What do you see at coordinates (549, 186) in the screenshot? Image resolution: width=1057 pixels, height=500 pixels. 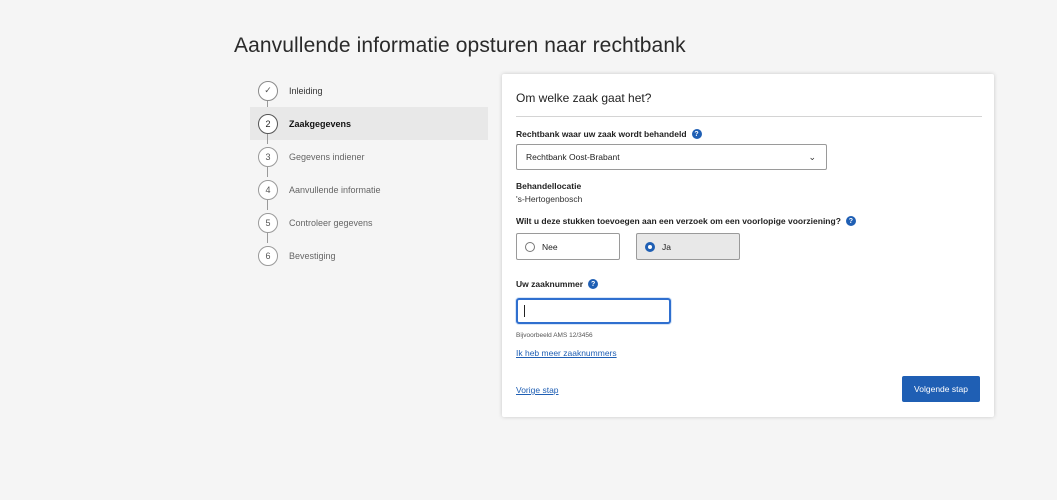 I see `location-label: Behandellocatie` at bounding box center [549, 186].